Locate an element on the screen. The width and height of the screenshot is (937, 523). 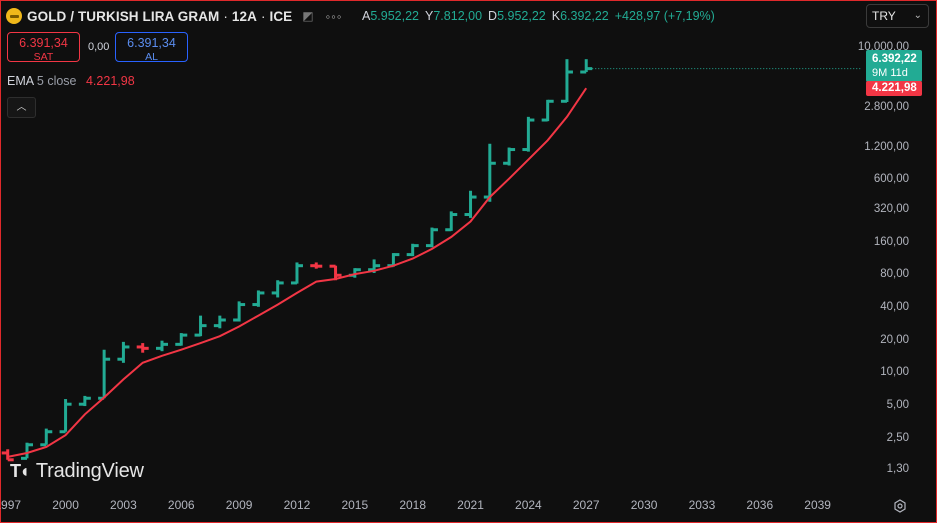
x-tick-label: 2003 is located at coordinates (123, 505).